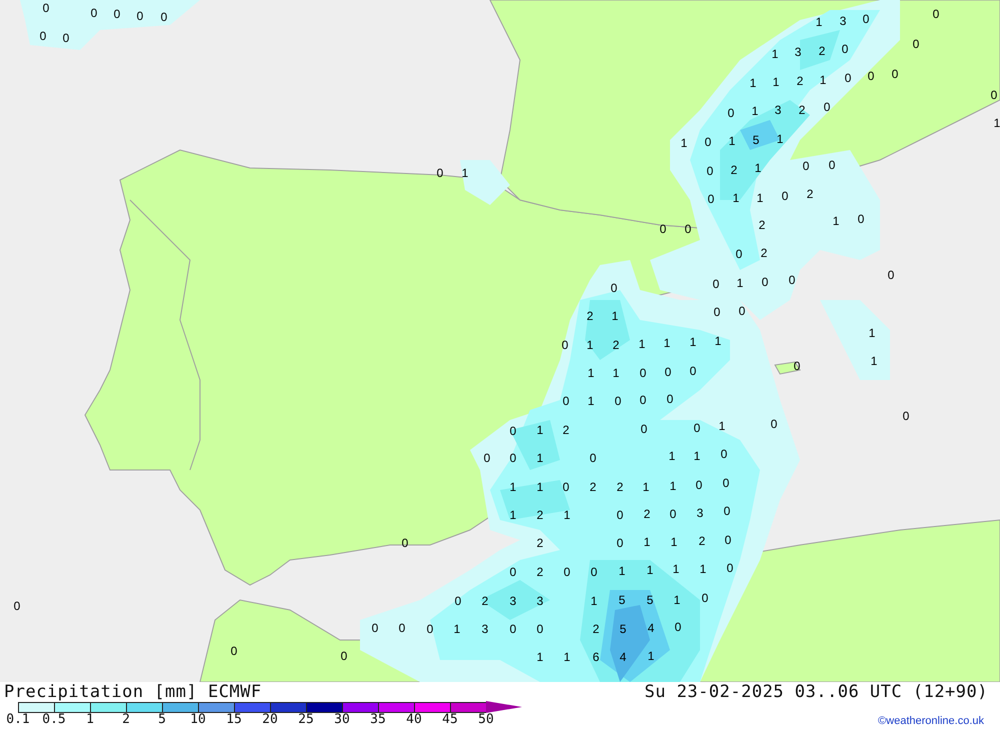 The width and height of the screenshot is (1000, 733). Describe the element at coordinates (133, 692) in the screenshot. I see `legend-title: Precipitation [mm] ECMWF` at that location.